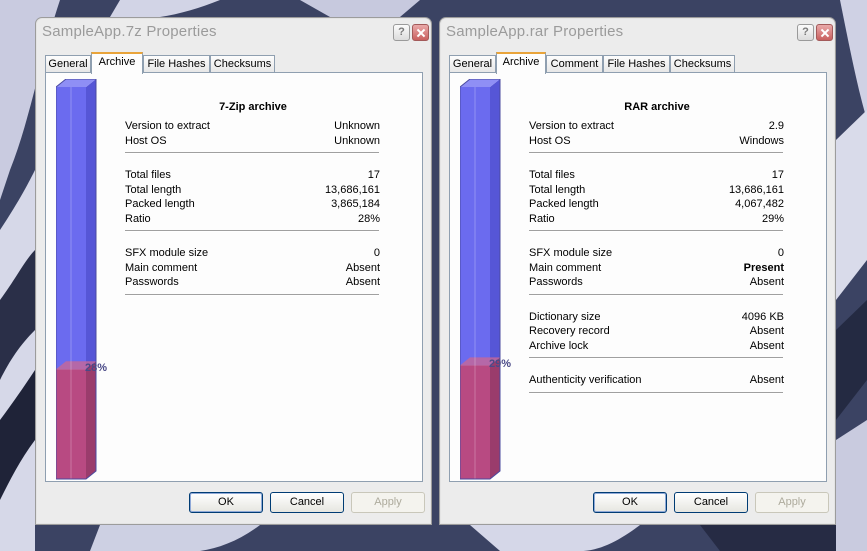 This screenshot has width=867, height=551. What do you see at coordinates (253, 268) in the screenshot?
I see `property-row: Main comment Absent` at bounding box center [253, 268].